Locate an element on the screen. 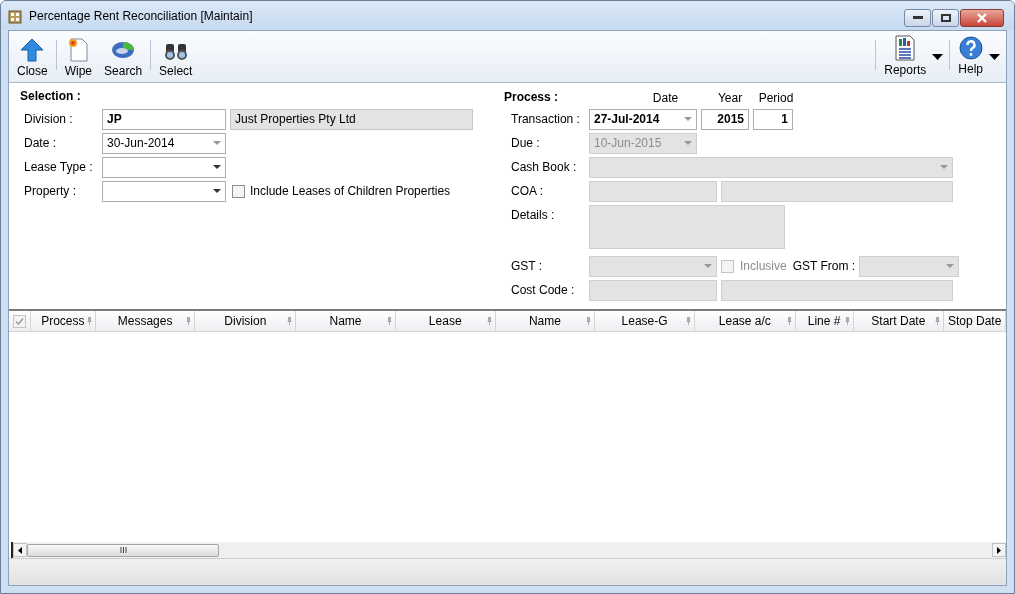 The height and width of the screenshot is (594, 1015). field-label: Date : is located at coordinates (40, 143).